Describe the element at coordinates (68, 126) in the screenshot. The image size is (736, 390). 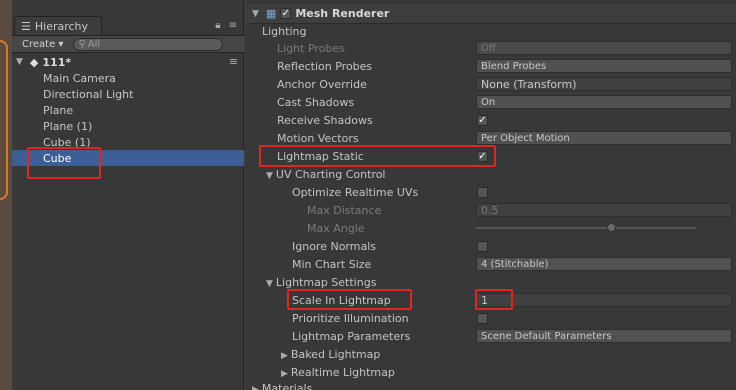
I see `item-label: Plane (1)` at that location.